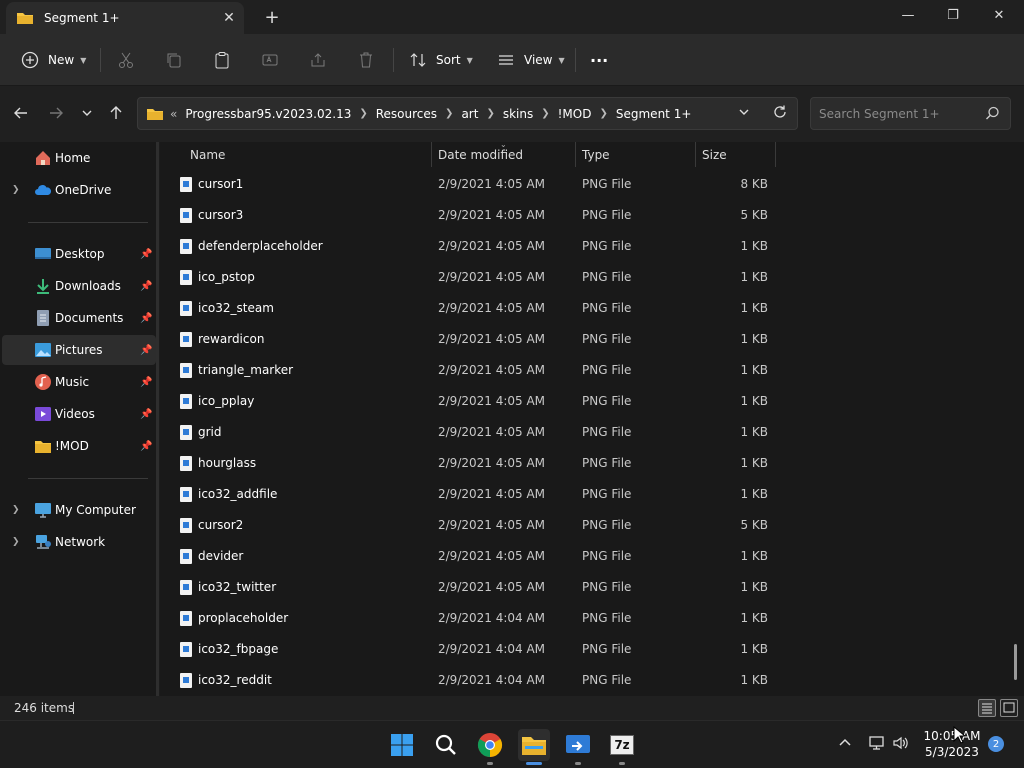 The width and height of the screenshot is (1024, 768). Describe the element at coordinates (472, 432) in the screenshot. I see `table-row: grid 2/9/2021 4:05 AM PNG File 1 KB` at that location.